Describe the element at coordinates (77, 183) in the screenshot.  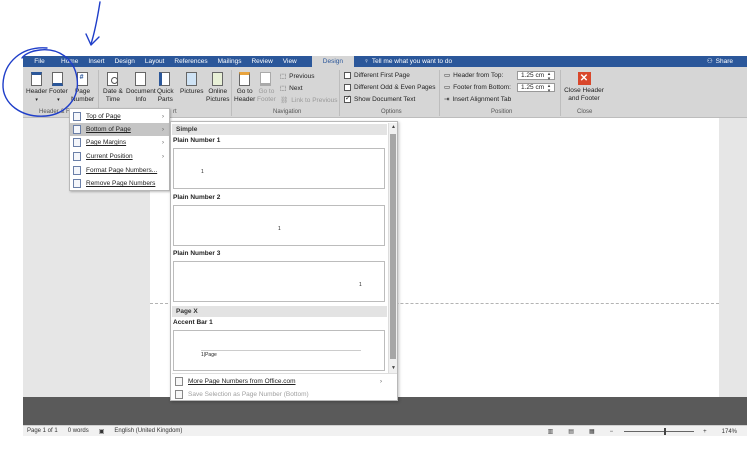
I see `remove-page-numbers-icon` at that location.